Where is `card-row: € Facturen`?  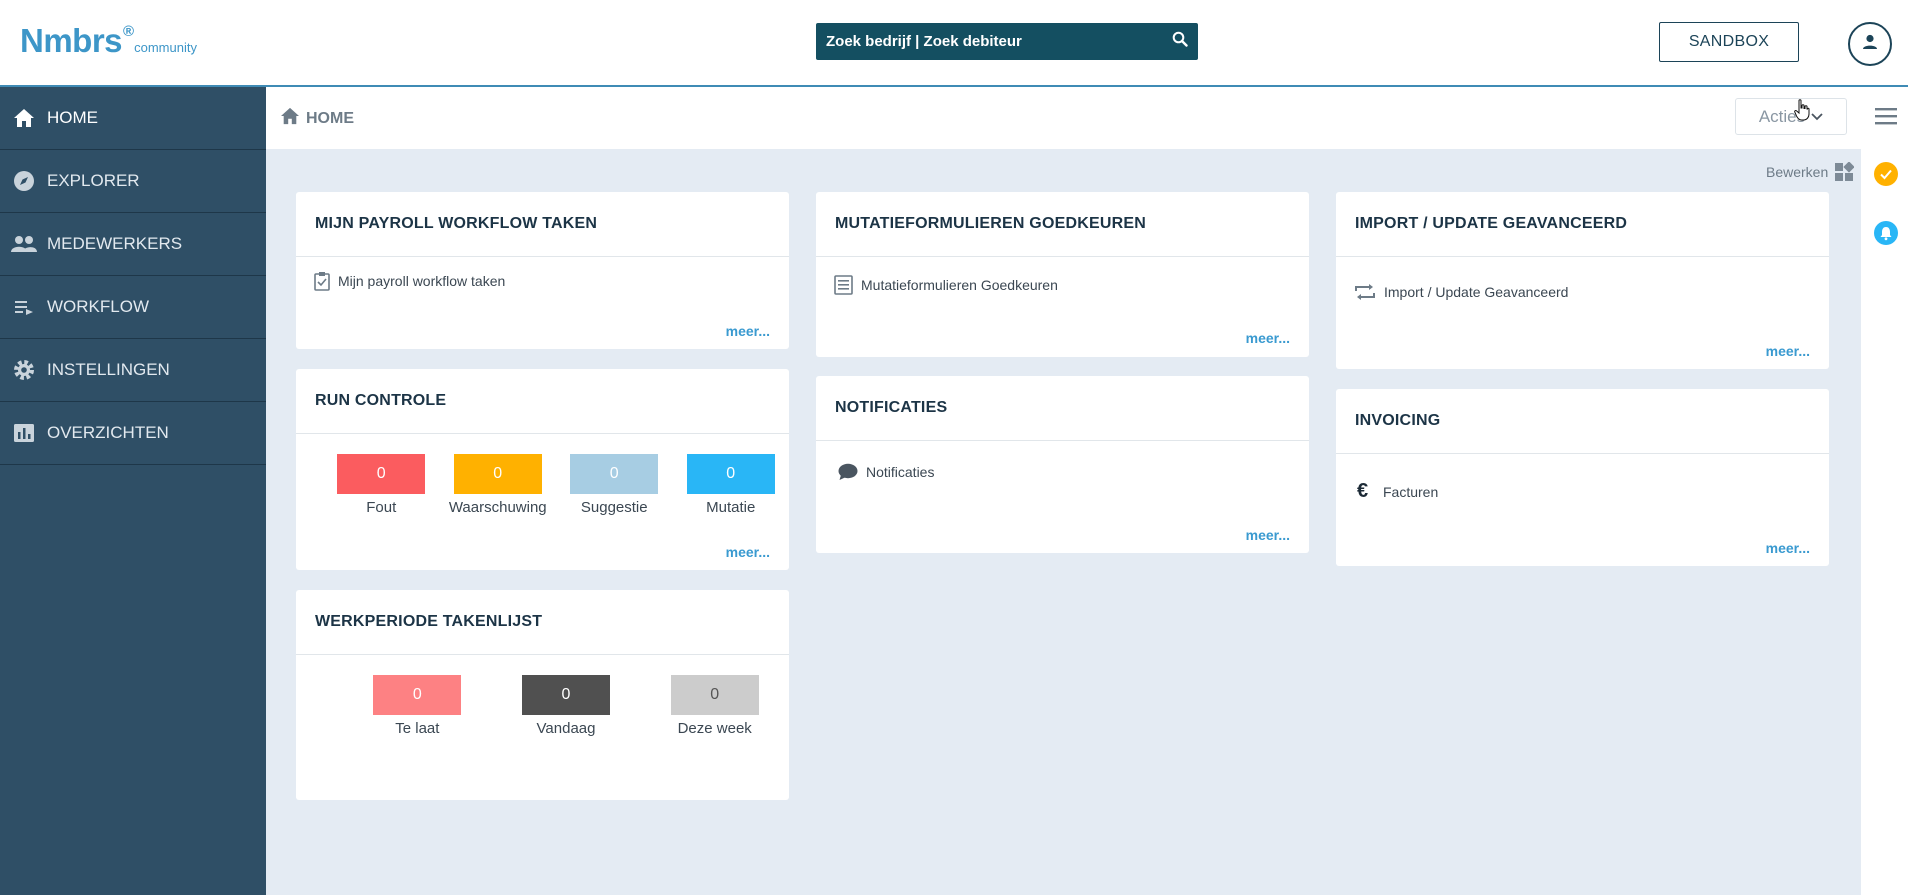 card-row: € Facturen is located at coordinates (1582, 491).